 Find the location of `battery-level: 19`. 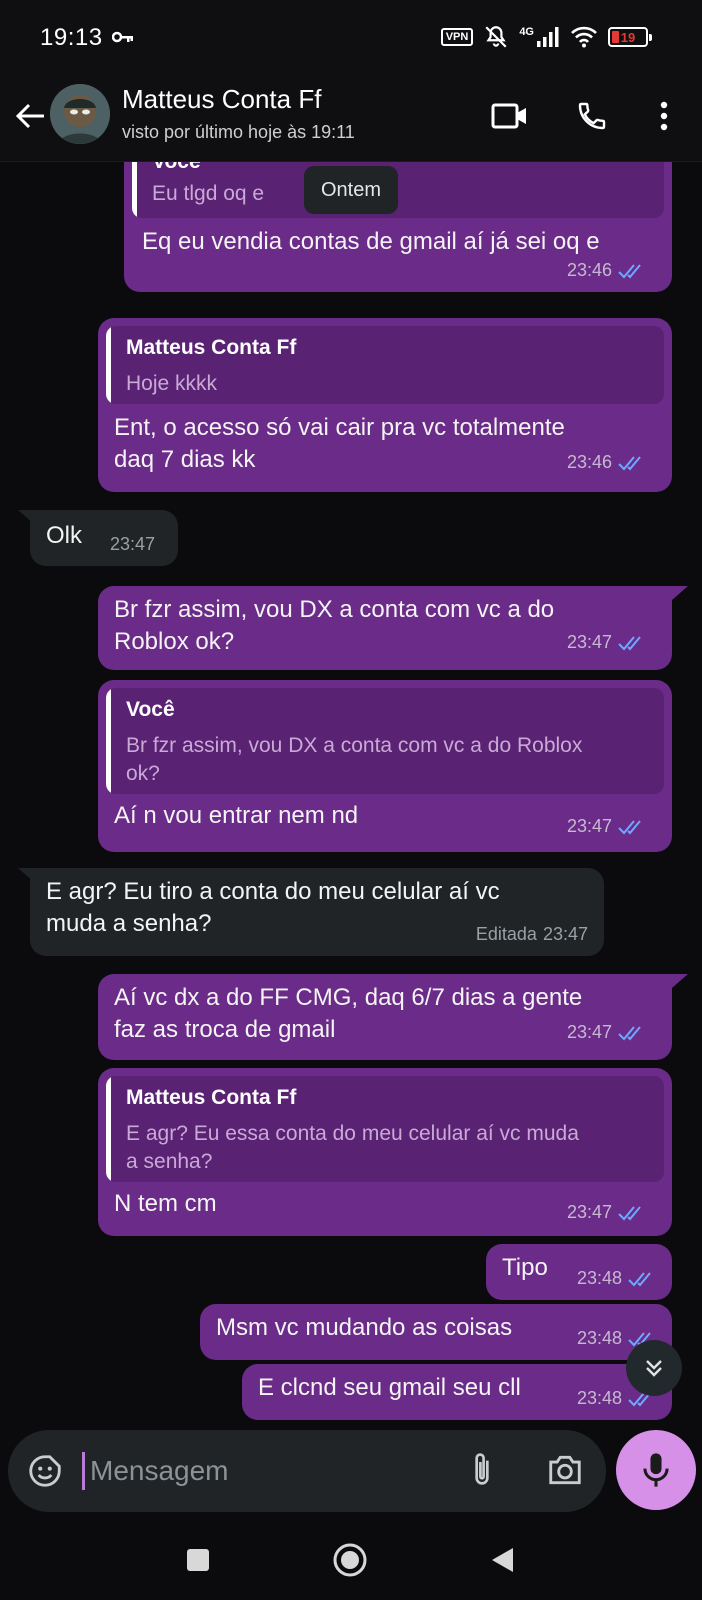

battery-level: 19 is located at coordinates (628, 37).